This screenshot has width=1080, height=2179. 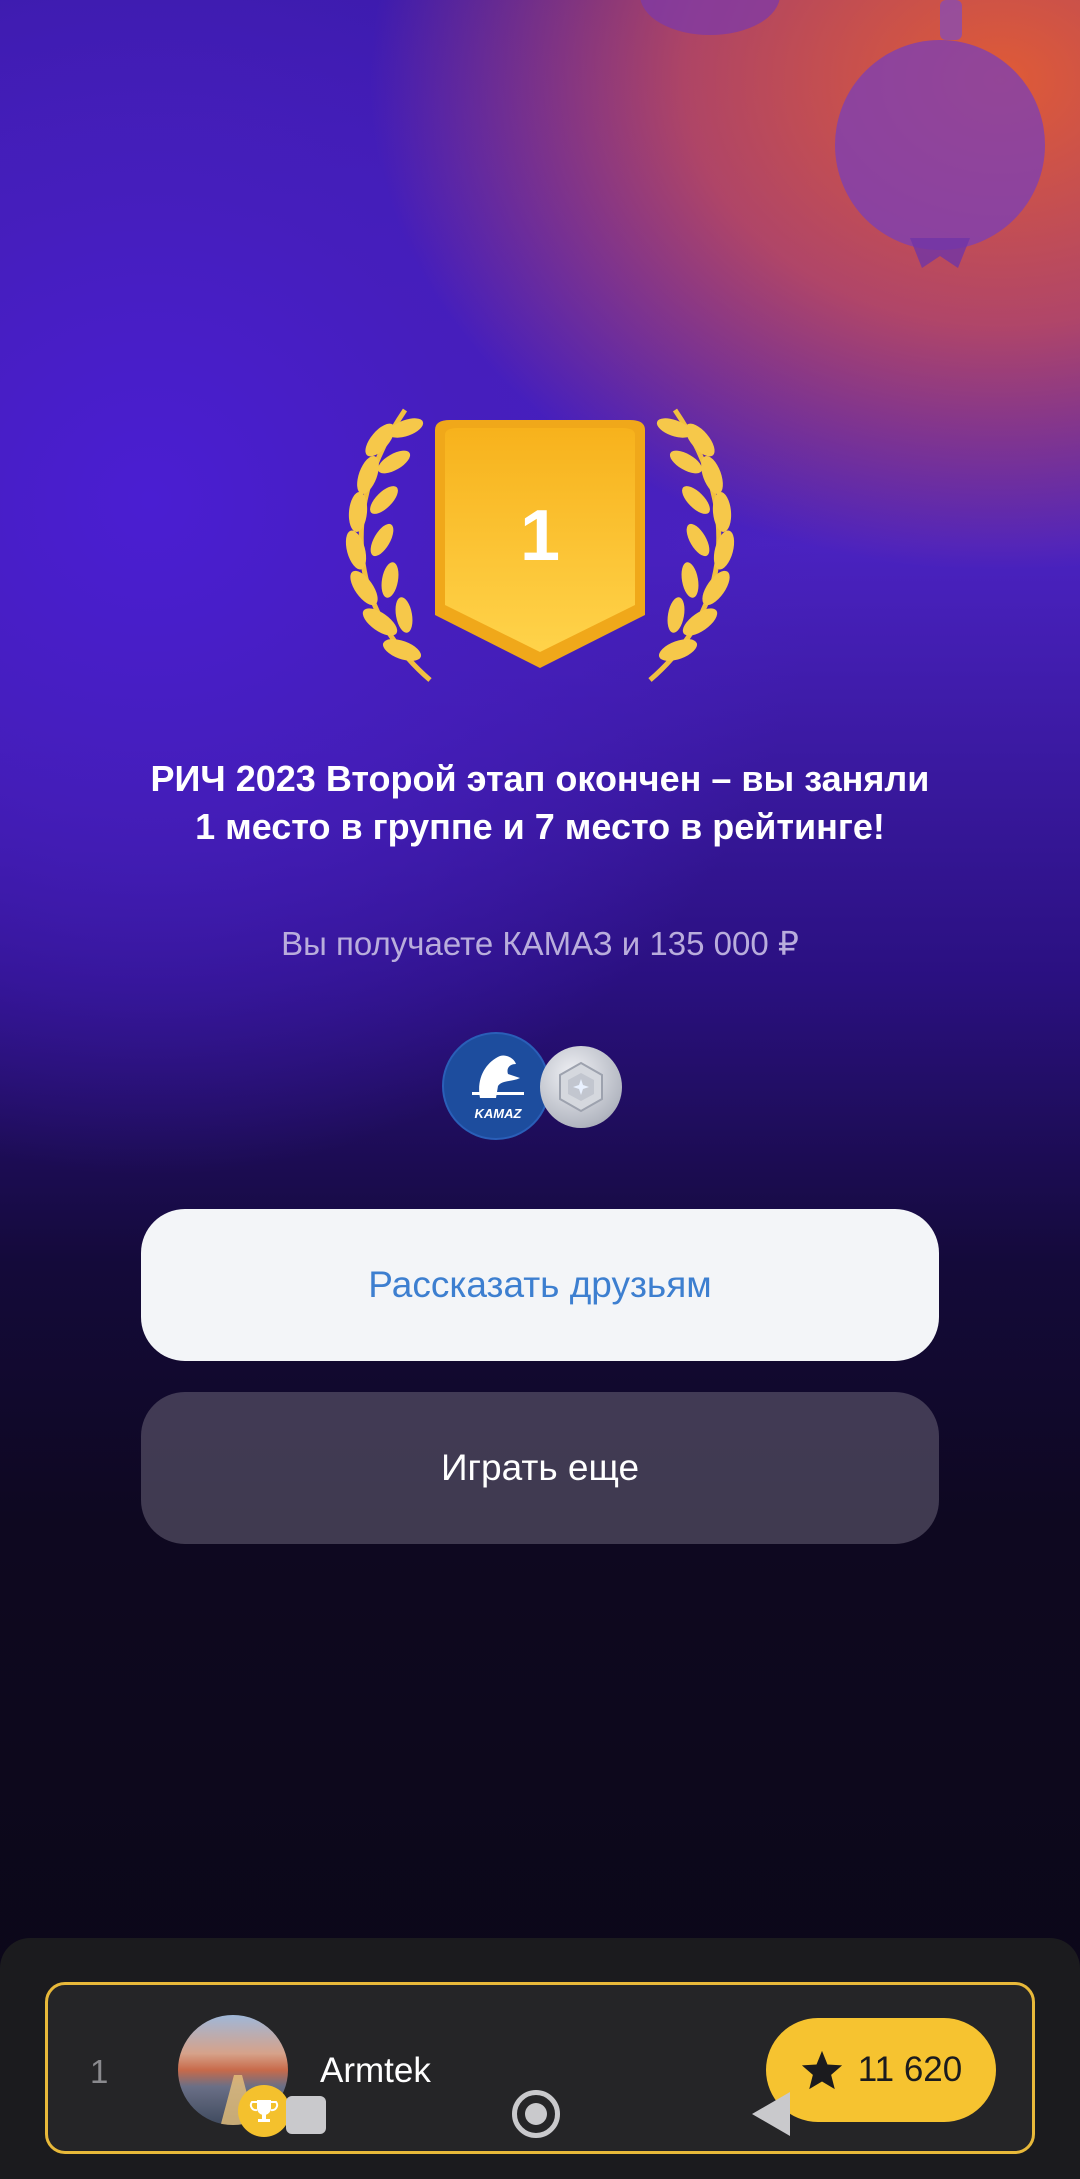 What do you see at coordinates (940, 145) in the screenshot?
I see `ornament-decoration` at bounding box center [940, 145].